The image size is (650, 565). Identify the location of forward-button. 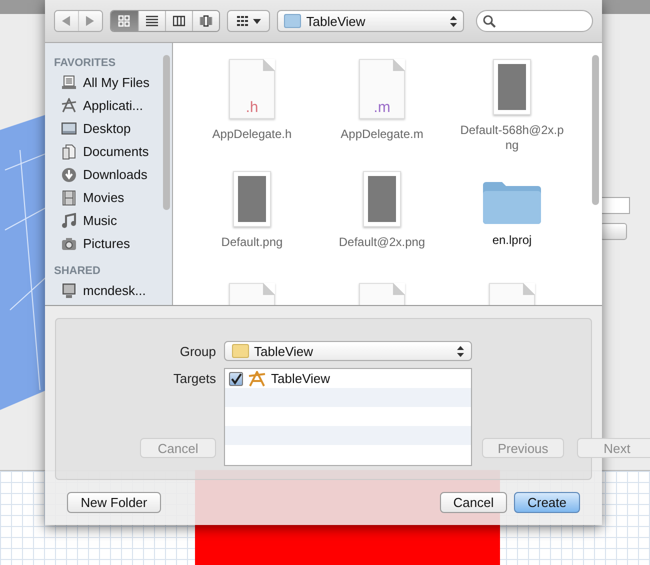
(90, 21).